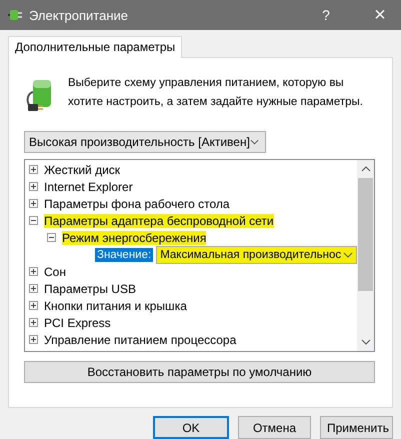 The image size is (401, 439). Describe the element at coordinates (82, 169) in the screenshot. I see `tree-item: Жесткий диск` at that location.